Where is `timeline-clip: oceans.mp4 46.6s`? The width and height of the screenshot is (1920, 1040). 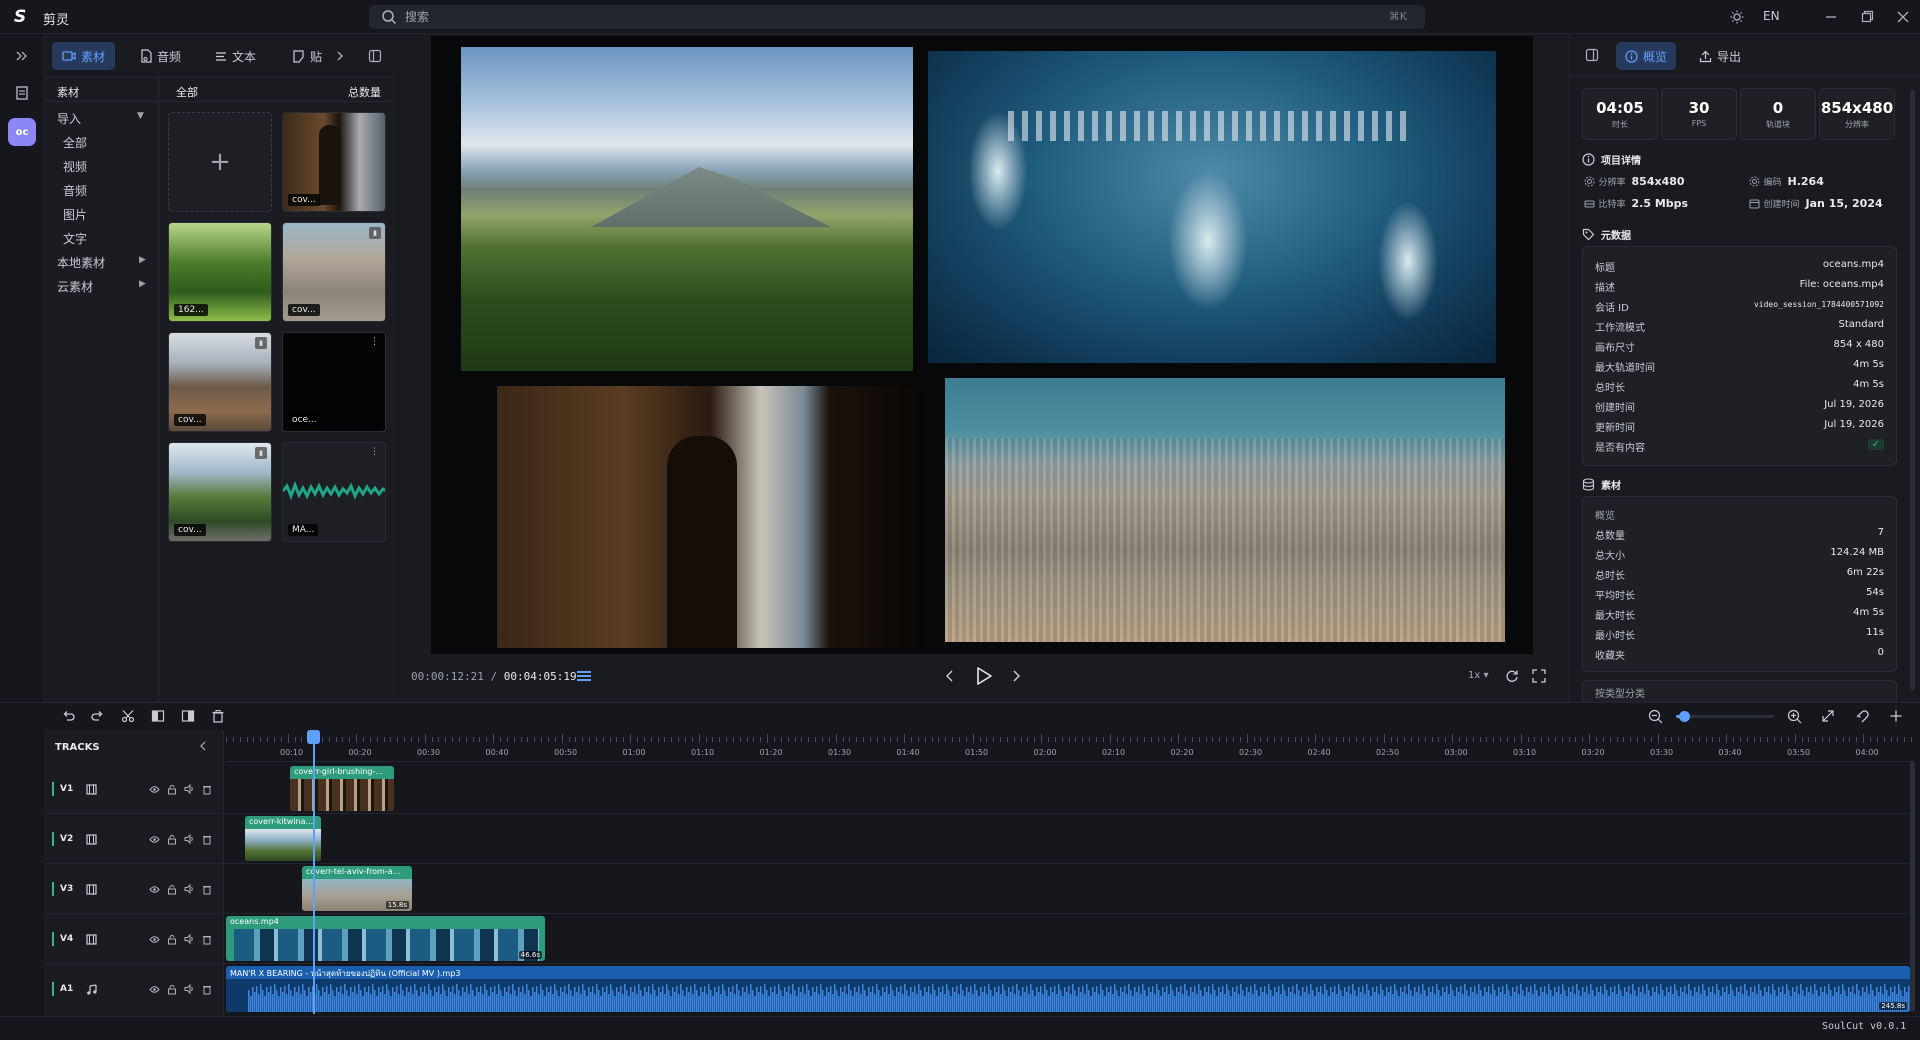
timeline-clip: oceans.mp4 46.6s is located at coordinates (385, 938).